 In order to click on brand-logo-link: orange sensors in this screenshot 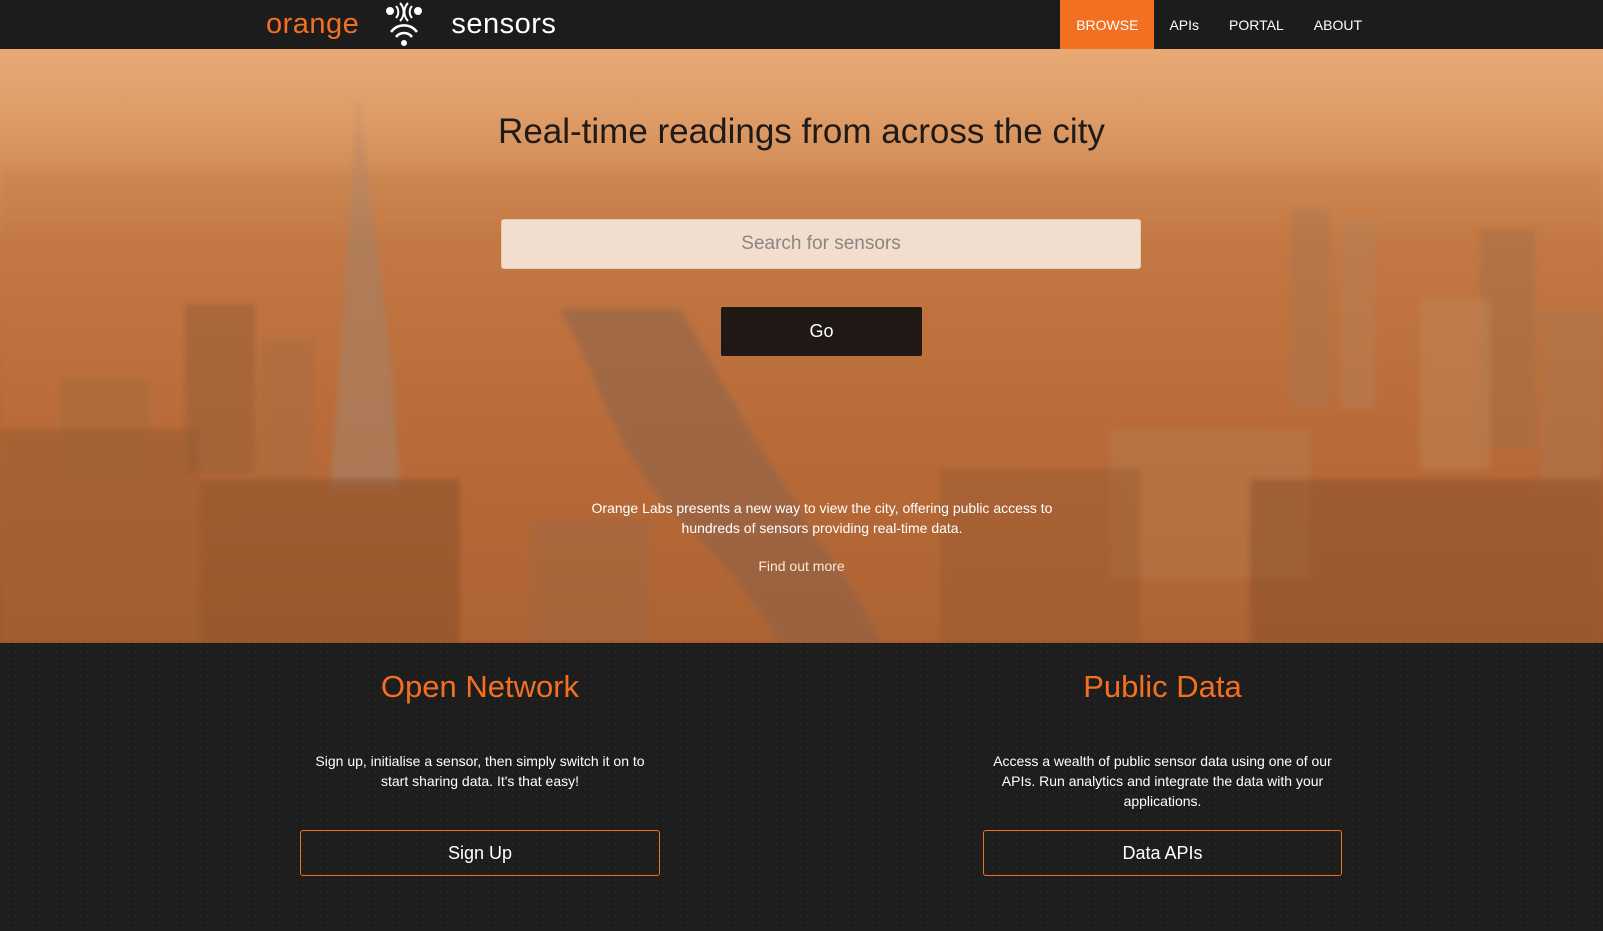, I will do `click(411, 24)`.